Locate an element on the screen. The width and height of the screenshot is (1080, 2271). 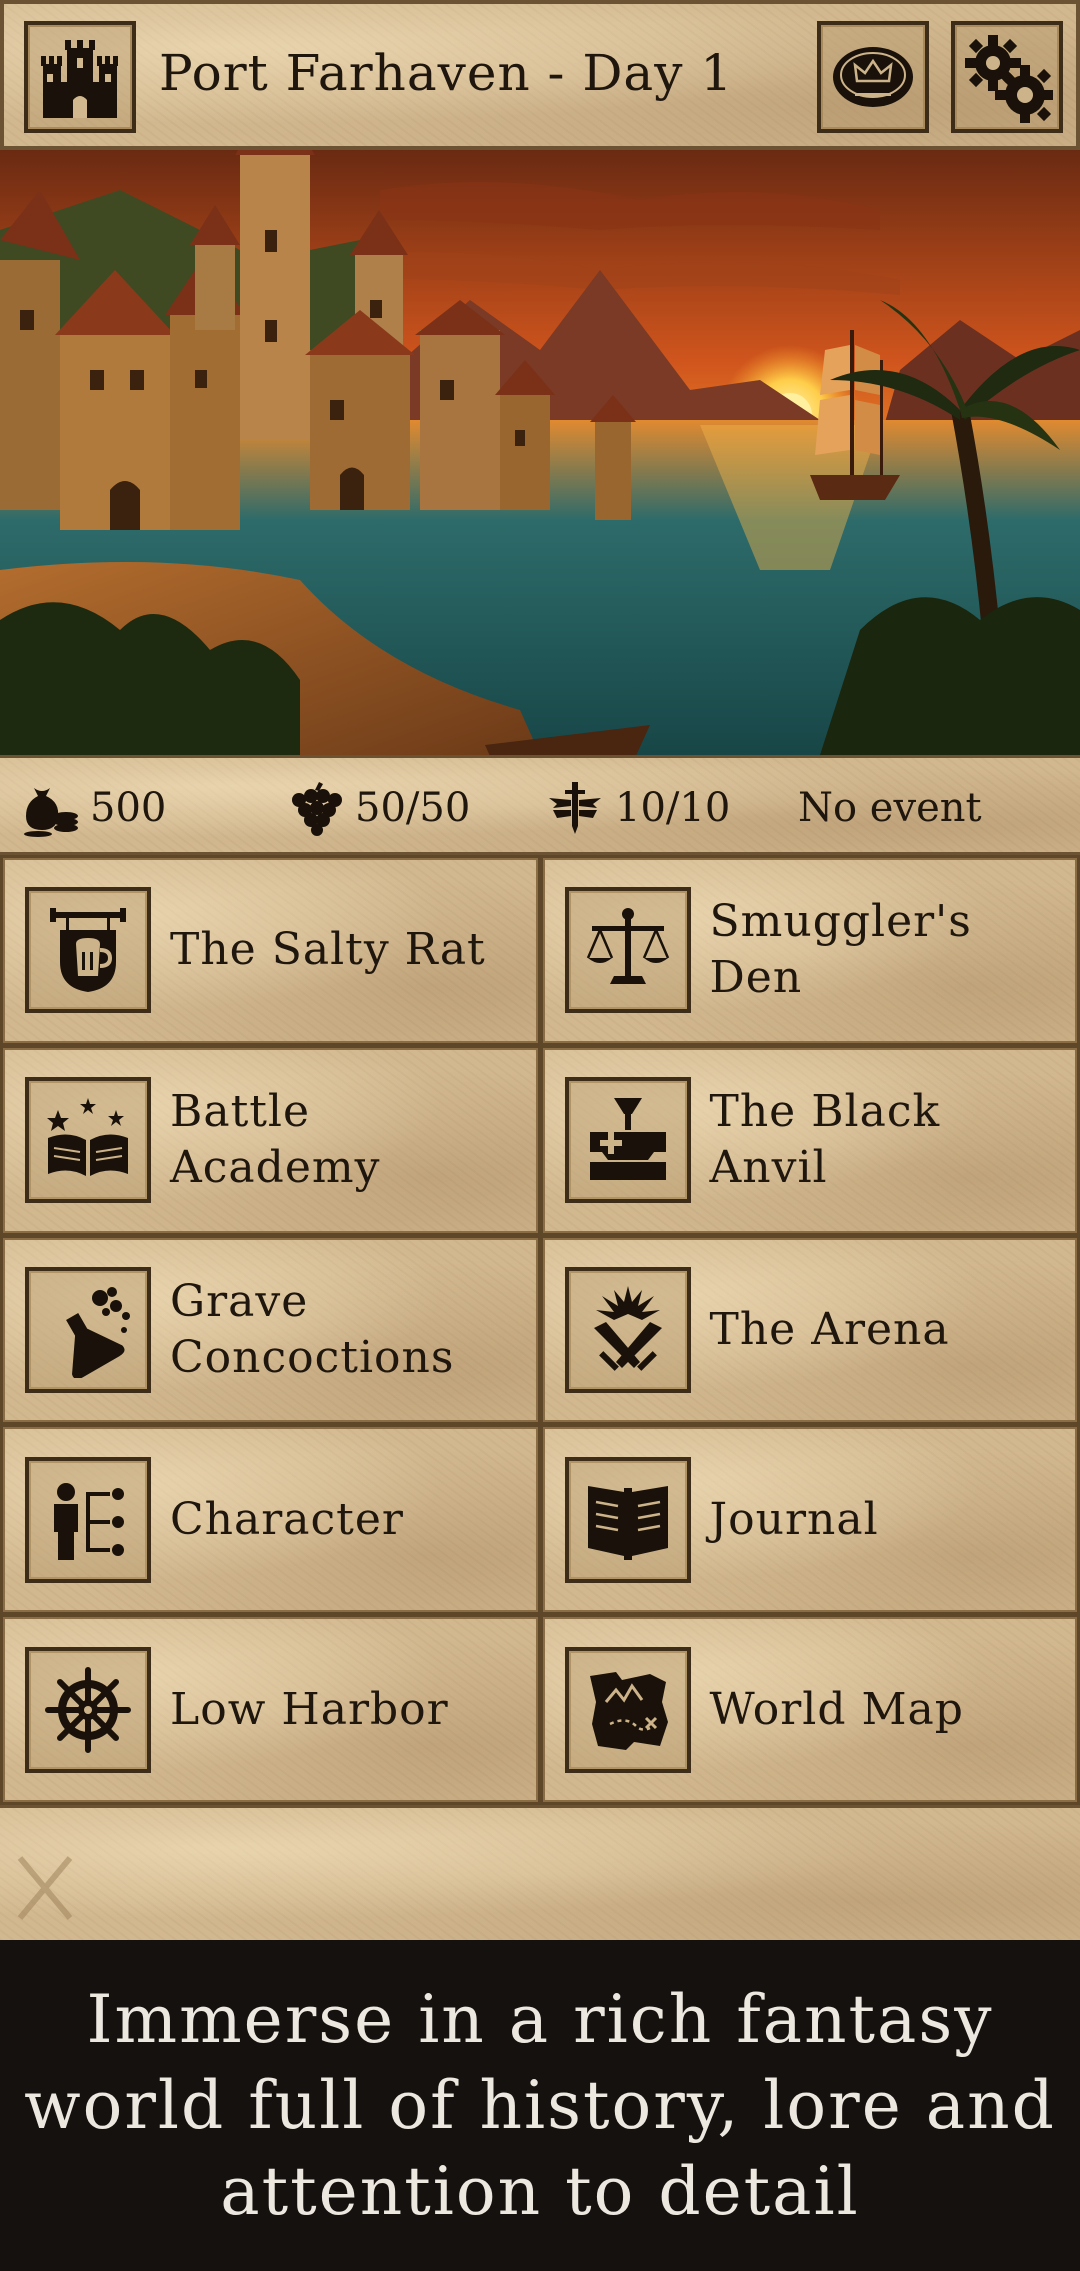
location-label: The Black Anvil is located at coordinates (825, 1140).